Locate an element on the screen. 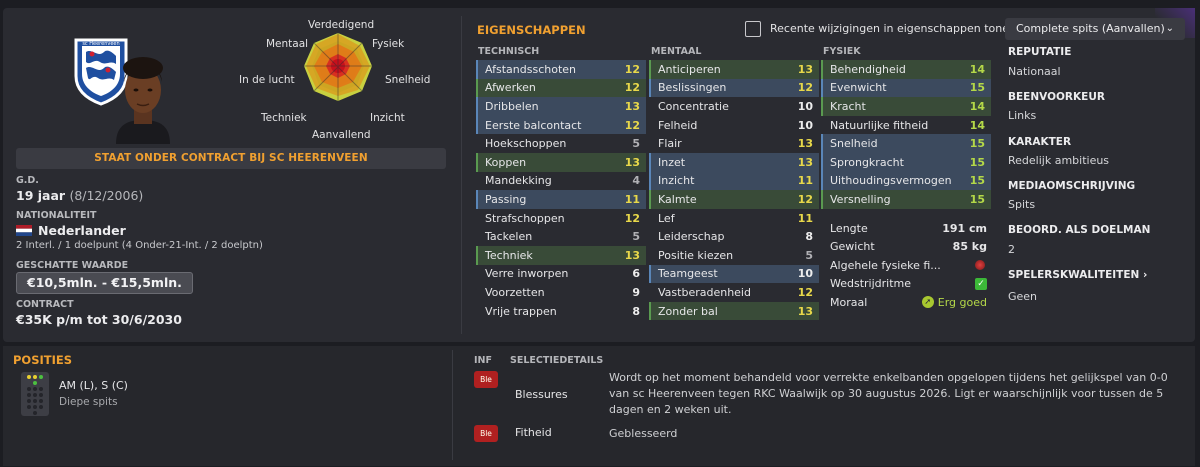 This screenshot has height=467, width=1200. attribute-name: Voorzetten is located at coordinates (515, 292).